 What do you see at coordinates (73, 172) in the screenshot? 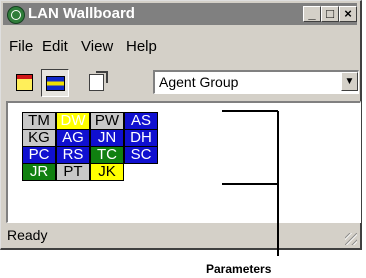
I see `agent-tile-pt: PT` at bounding box center [73, 172].